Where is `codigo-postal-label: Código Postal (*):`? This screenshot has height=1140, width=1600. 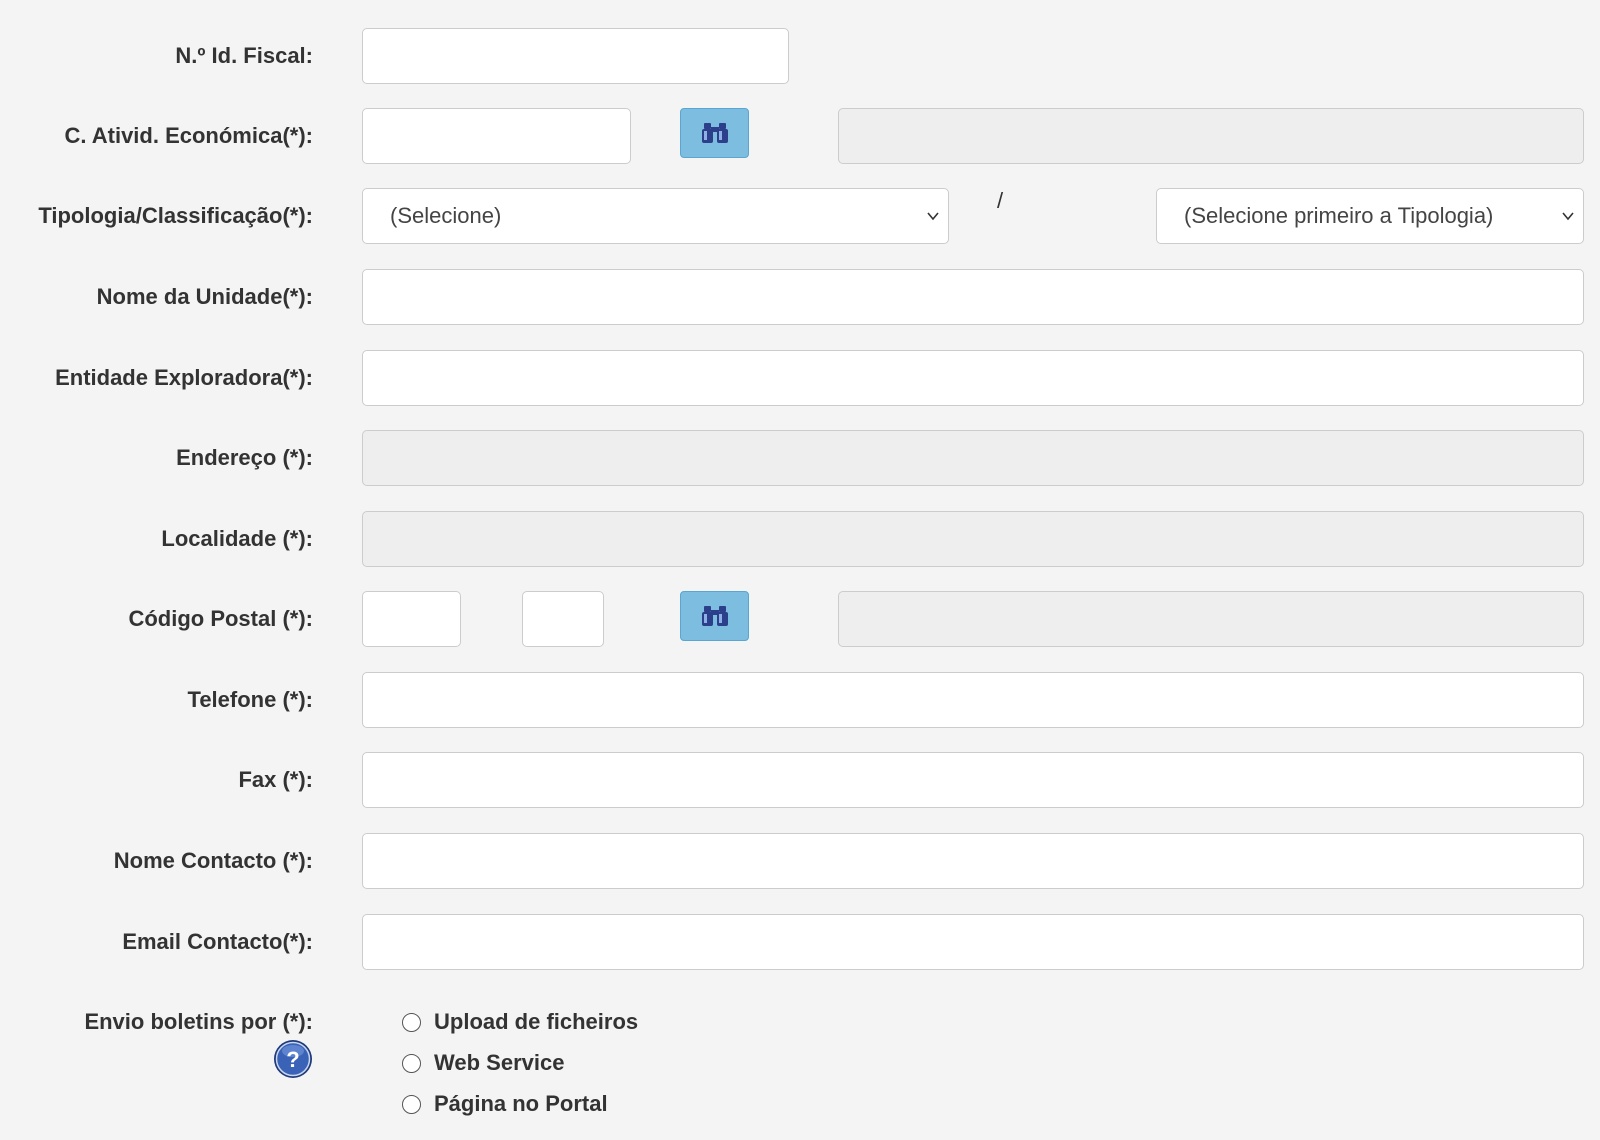 codigo-postal-label: Código Postal (*): is located at coordinates (220, 618).